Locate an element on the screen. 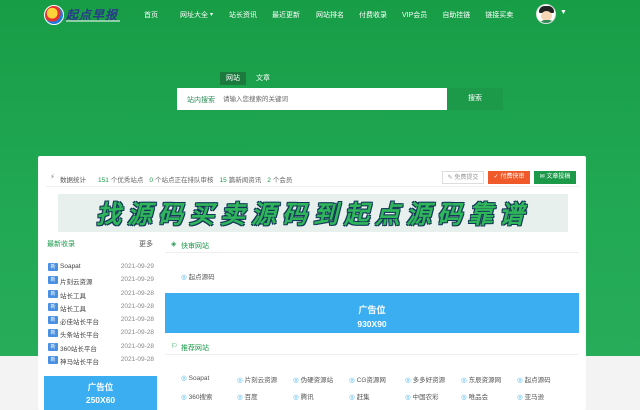 The height and width of the screenshot is (410, 640). nav-item-label: 首页 is located at coordinates (151, 15).